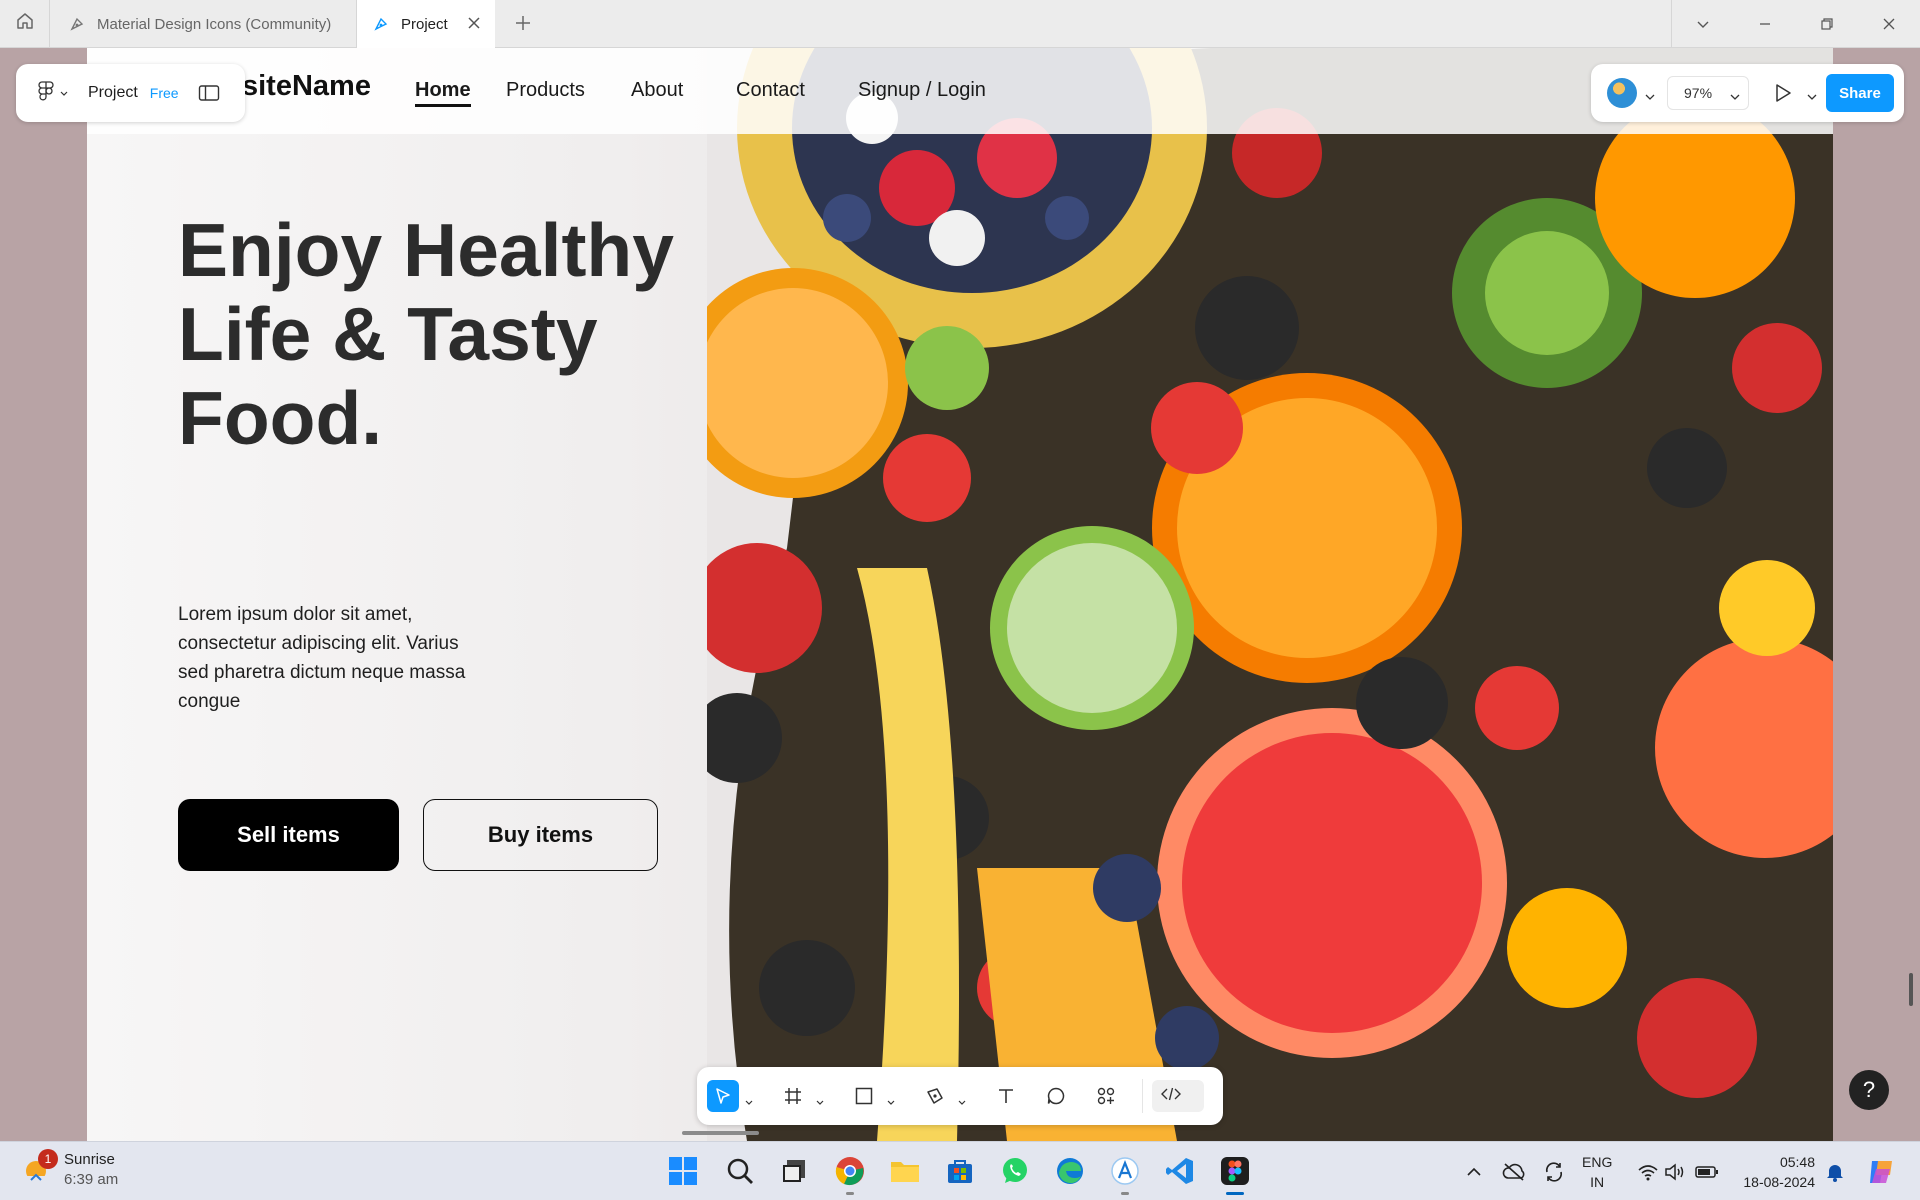 Image resolution: width=1920 pixels, height=1200 pixels. Describe the element at coordinates (1597, 1172) in the screenshot. I see `language-indicator: ENG IN` at that location.